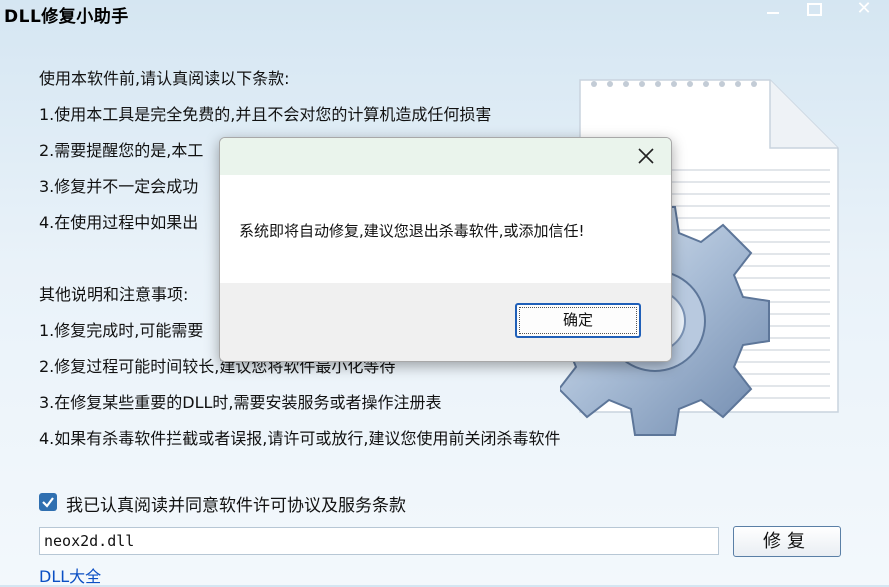 The height and width of the screenshot is (587, 889). I want to click on intro-heading: 使用本软件前,请认真阅读以下条款:, so click(164, 78).